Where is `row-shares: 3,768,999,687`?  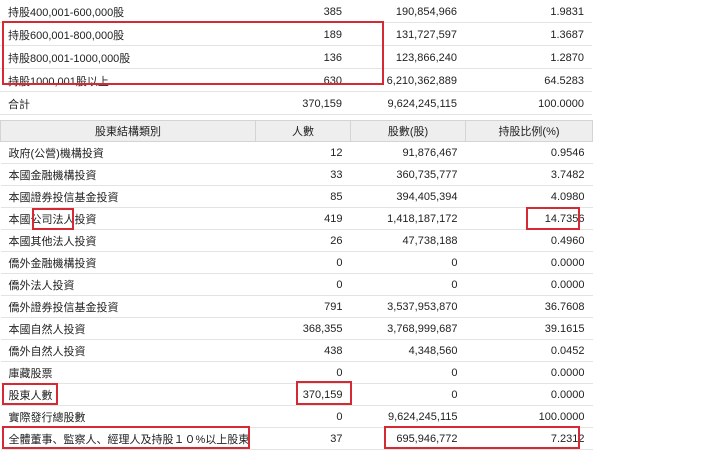 row-shares: 3,768,999,687 is located at coordinates (408, 328).